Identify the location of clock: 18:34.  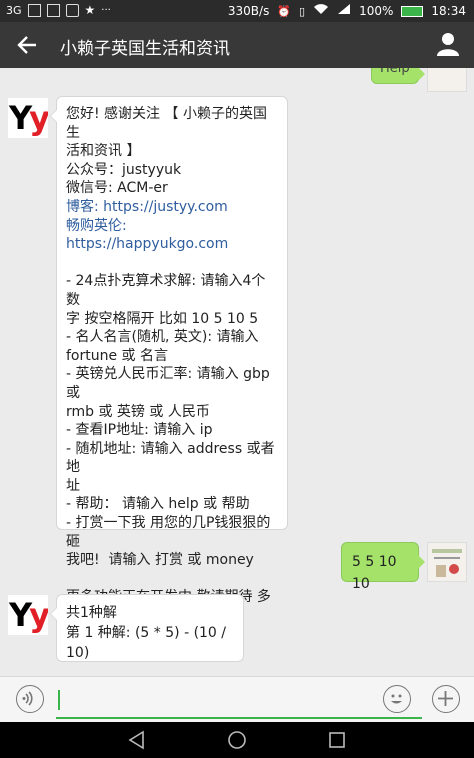
(448, 11).